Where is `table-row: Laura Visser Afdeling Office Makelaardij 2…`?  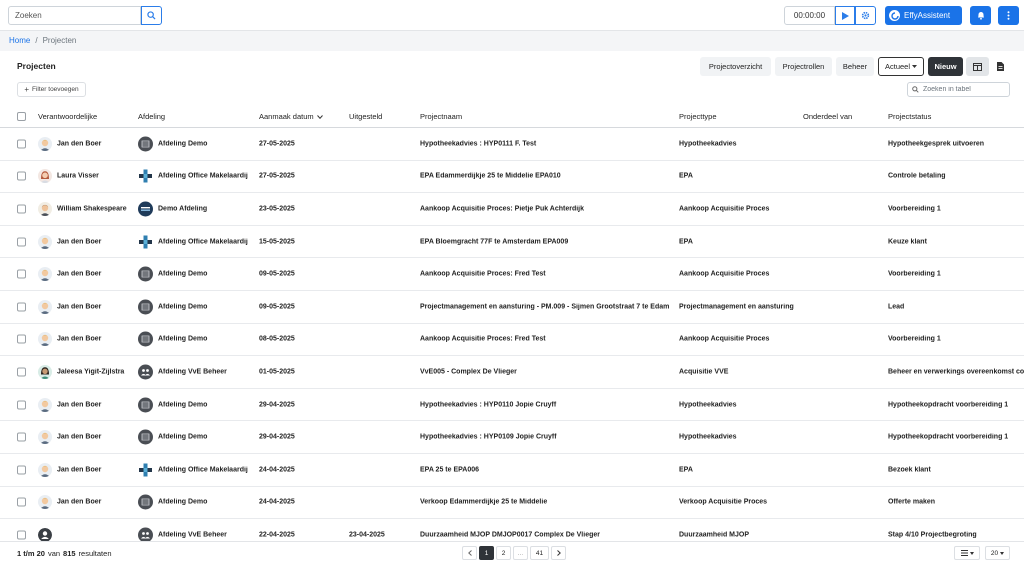 table-row: Laura Visser Afdeling Office Makelaardij 2… is located at coordinates (512, 177).